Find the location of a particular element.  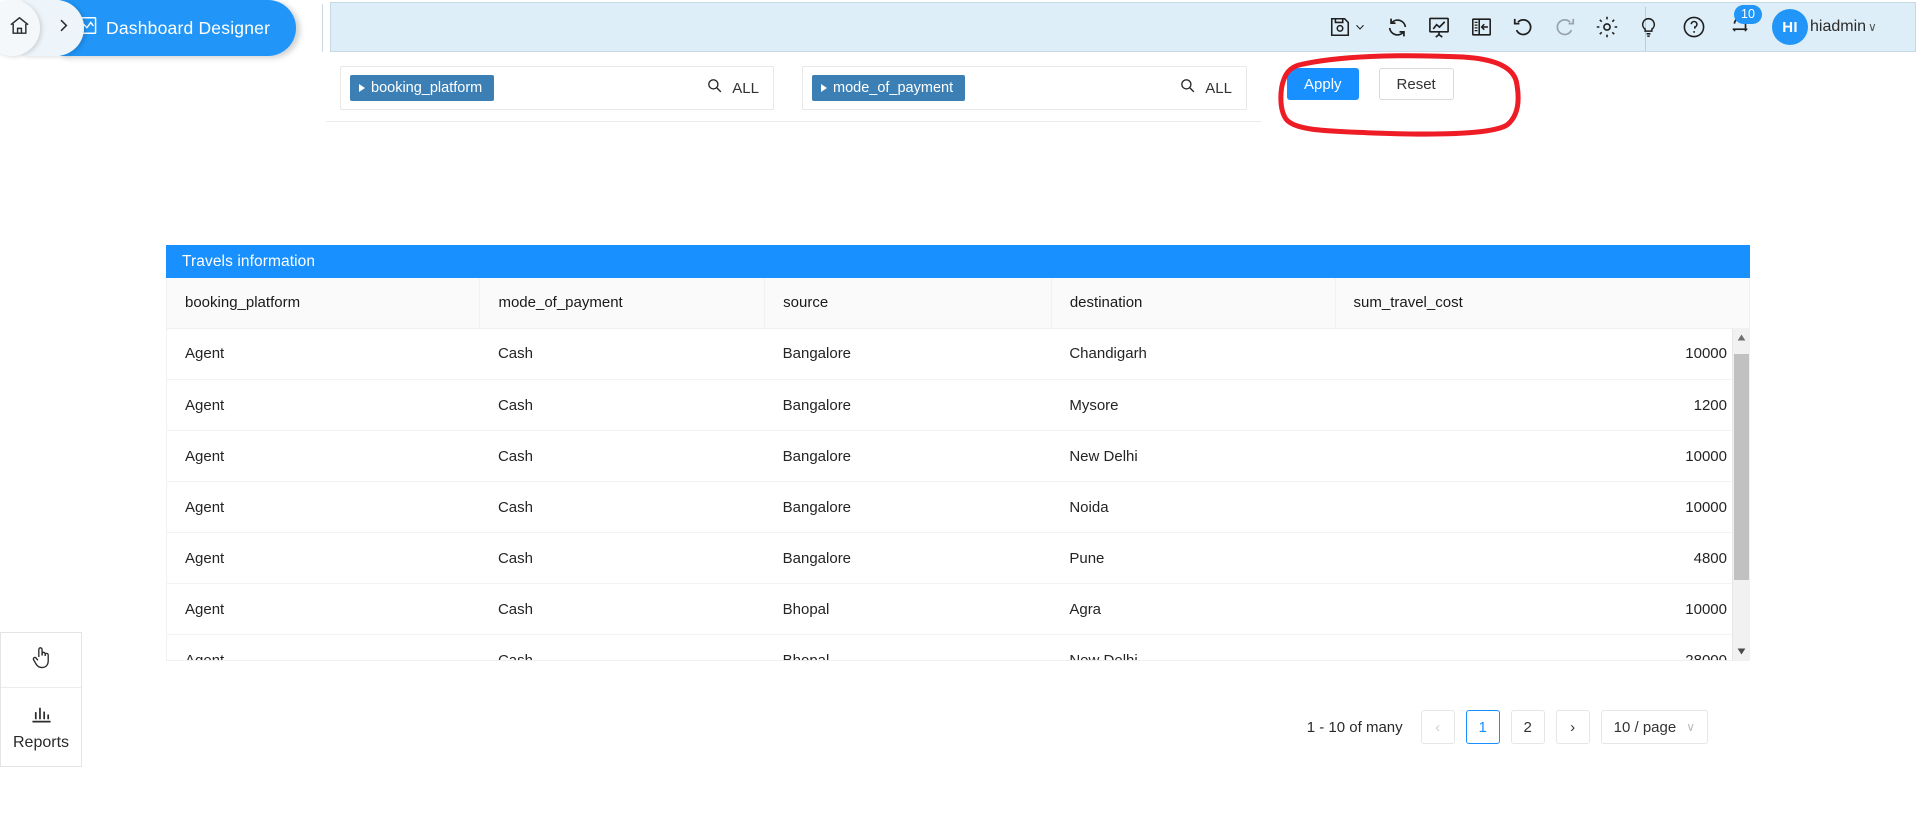

table-cell: 28000 is located at coordinates (1542, 647).